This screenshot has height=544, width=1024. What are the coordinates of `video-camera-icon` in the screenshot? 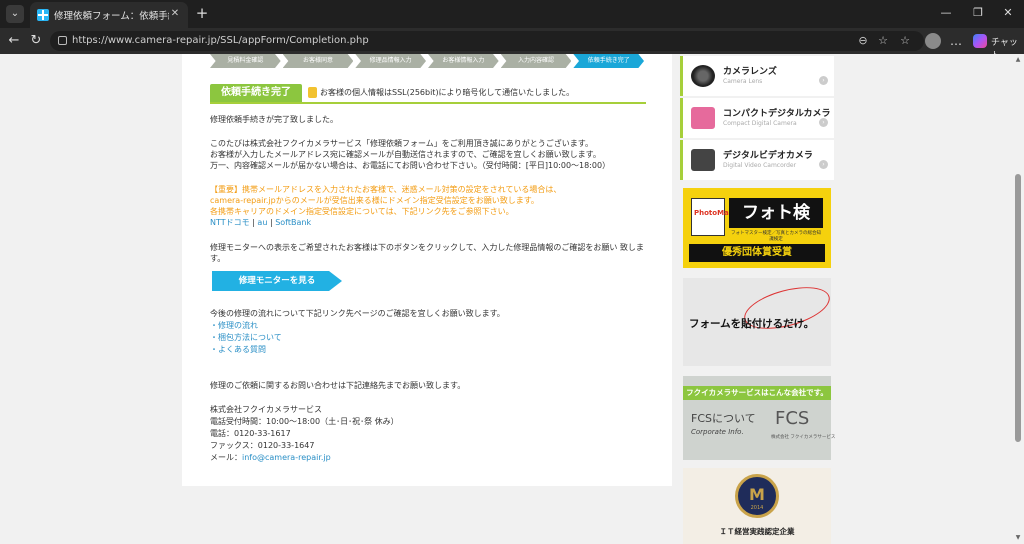 It's located at (703, 160).